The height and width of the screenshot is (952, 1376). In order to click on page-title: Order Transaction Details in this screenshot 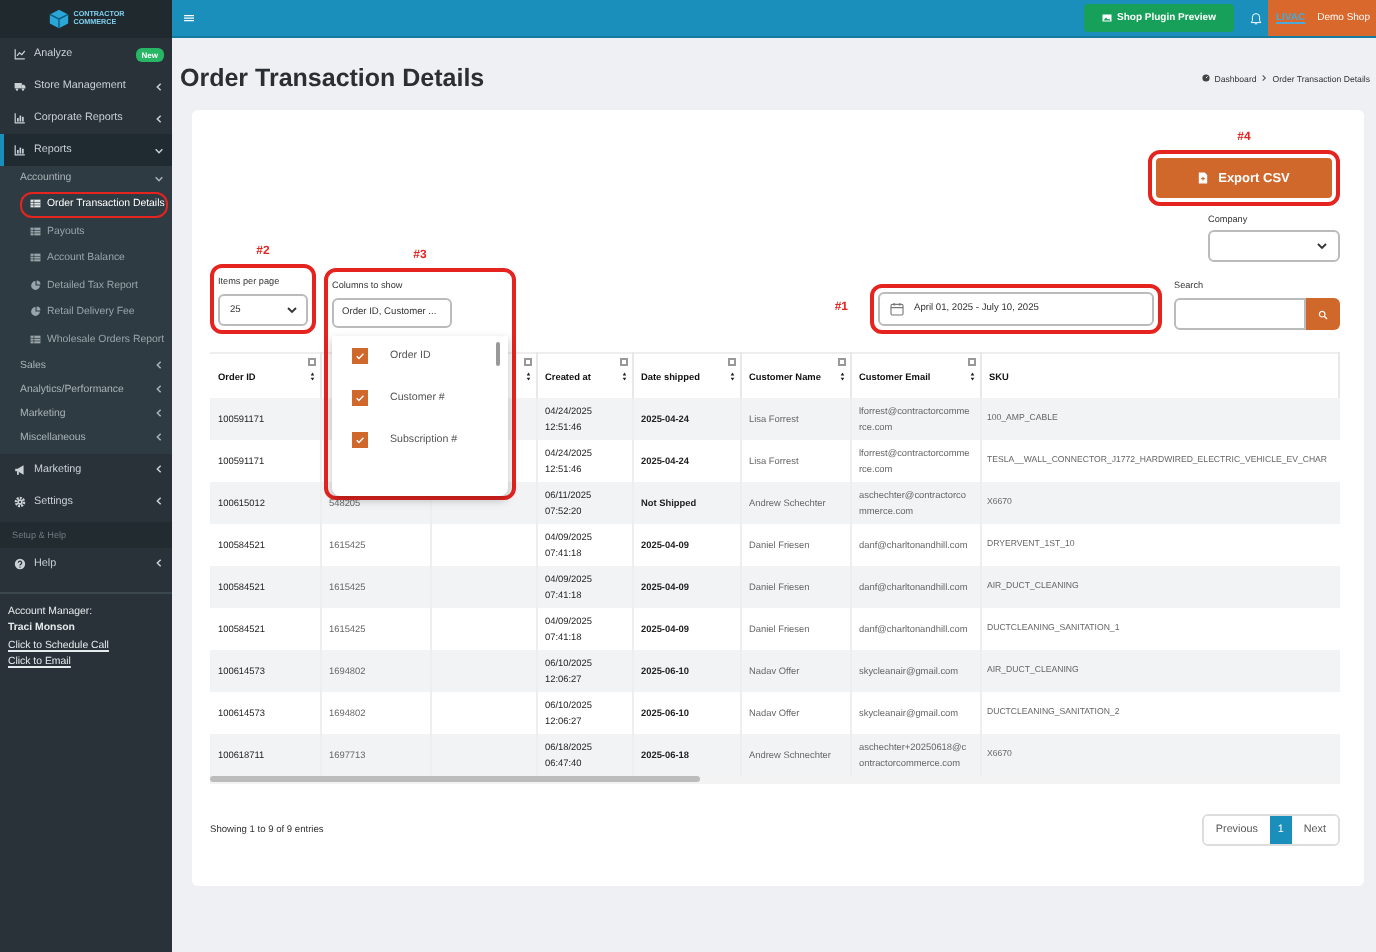, I will do `click(333, 78)`.